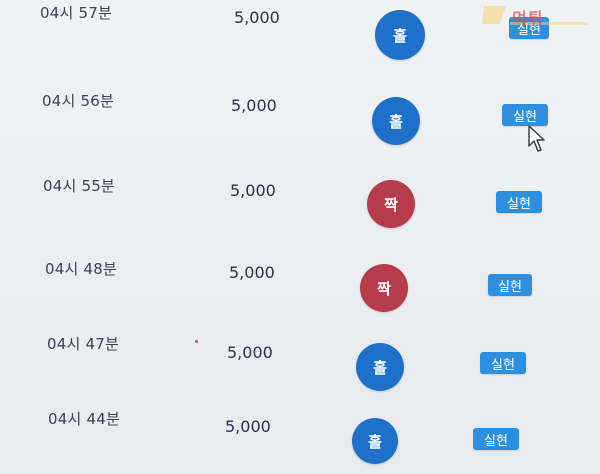  I want to click on row-time: 04시 47분, so click(83, 344).